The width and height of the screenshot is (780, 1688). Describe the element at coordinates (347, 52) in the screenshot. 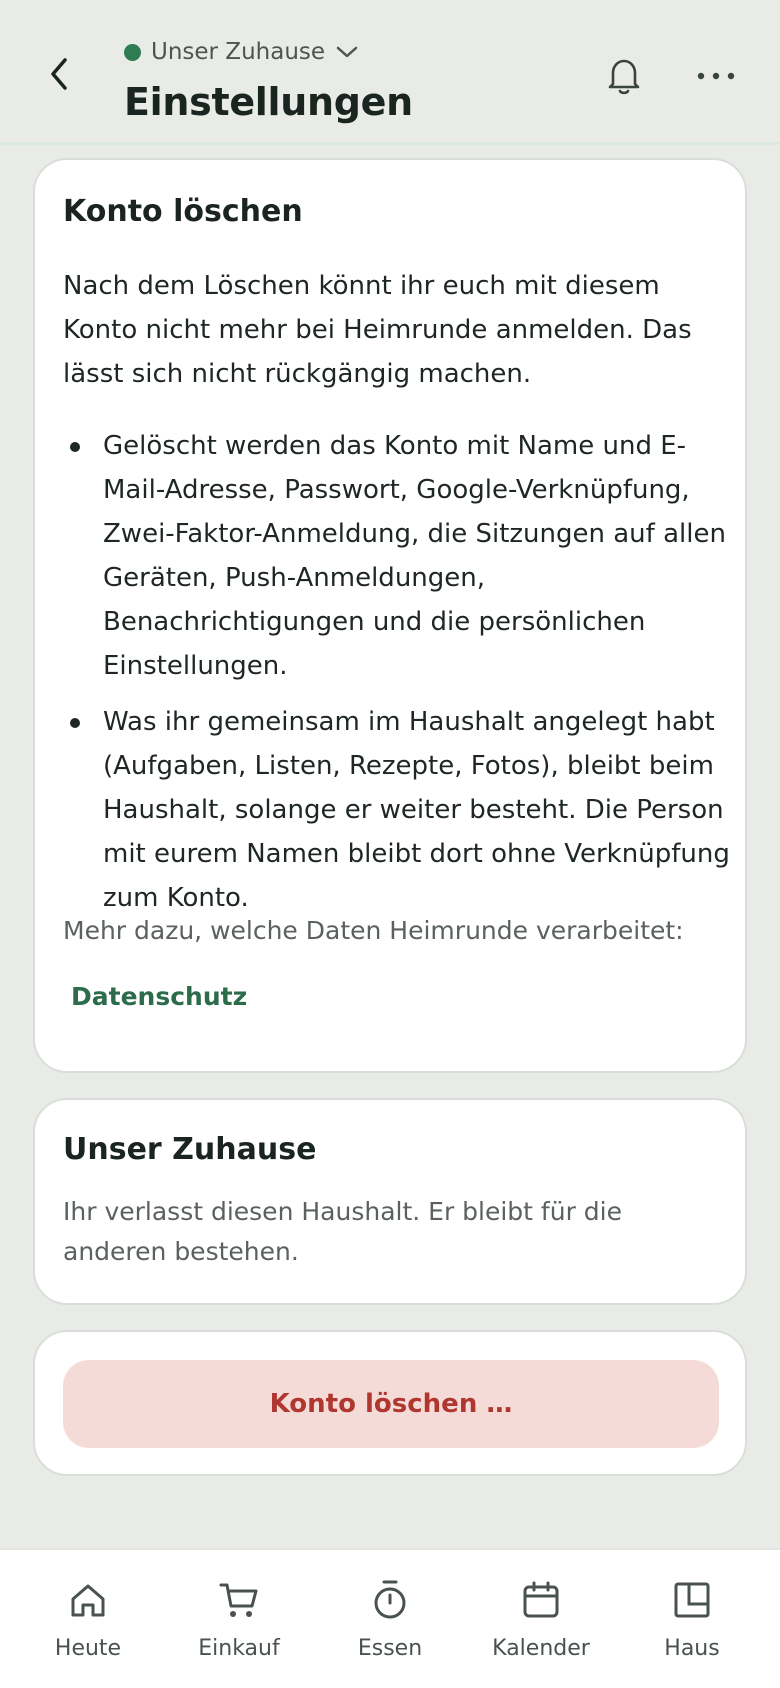

I see `chevron-down-icon` at that location.